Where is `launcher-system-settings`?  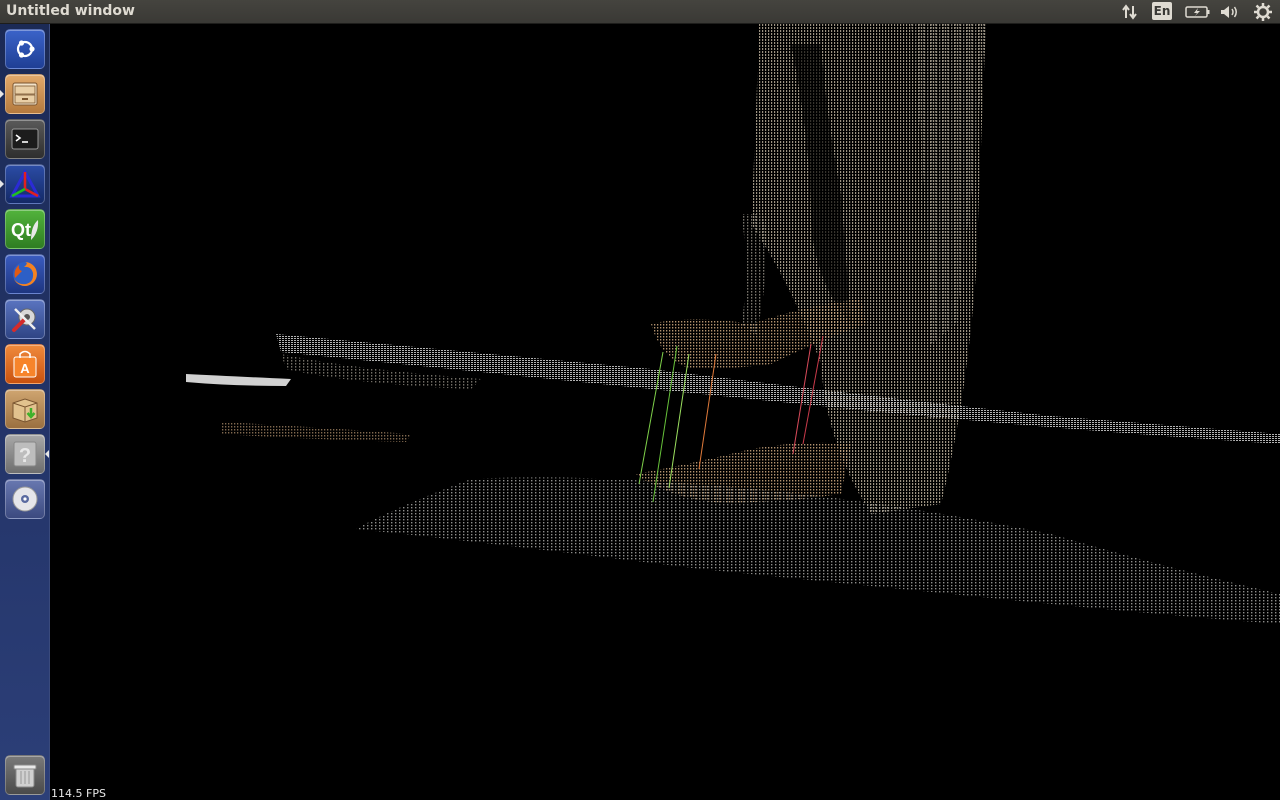 launcher-system-settings is located at coordinates (25, 319).